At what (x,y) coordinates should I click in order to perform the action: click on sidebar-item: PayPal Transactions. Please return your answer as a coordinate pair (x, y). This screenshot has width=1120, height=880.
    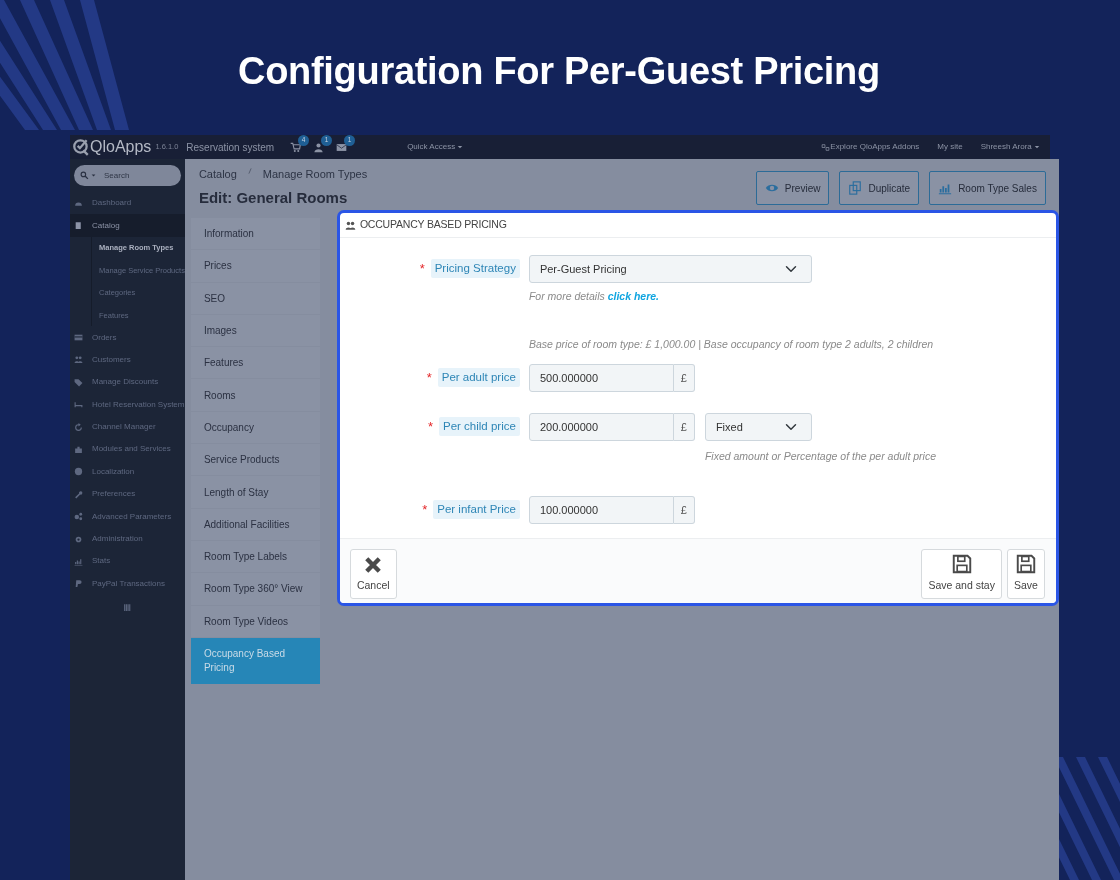
    Looking at the image, I should click on (127, 584).